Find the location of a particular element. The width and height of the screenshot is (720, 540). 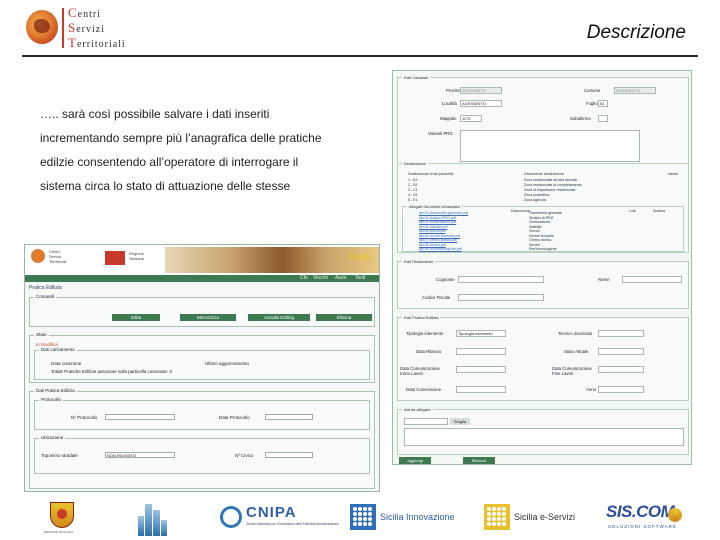

varianti-prg-textarea is located at coordinates (550, 146).